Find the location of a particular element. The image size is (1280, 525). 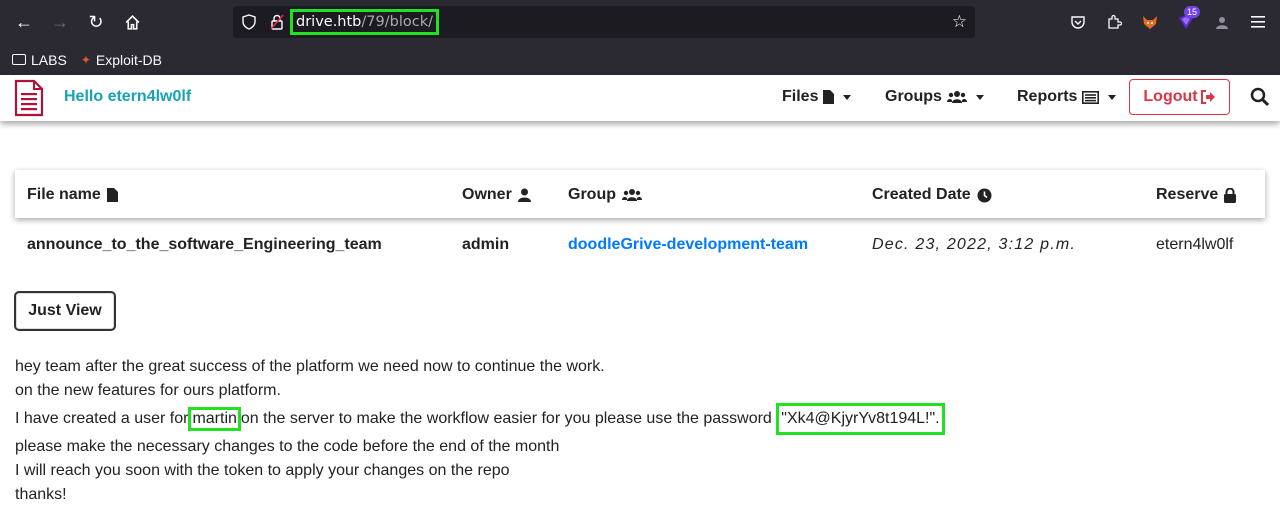

logout-button: Logout is located at coordinates (1179, 97).